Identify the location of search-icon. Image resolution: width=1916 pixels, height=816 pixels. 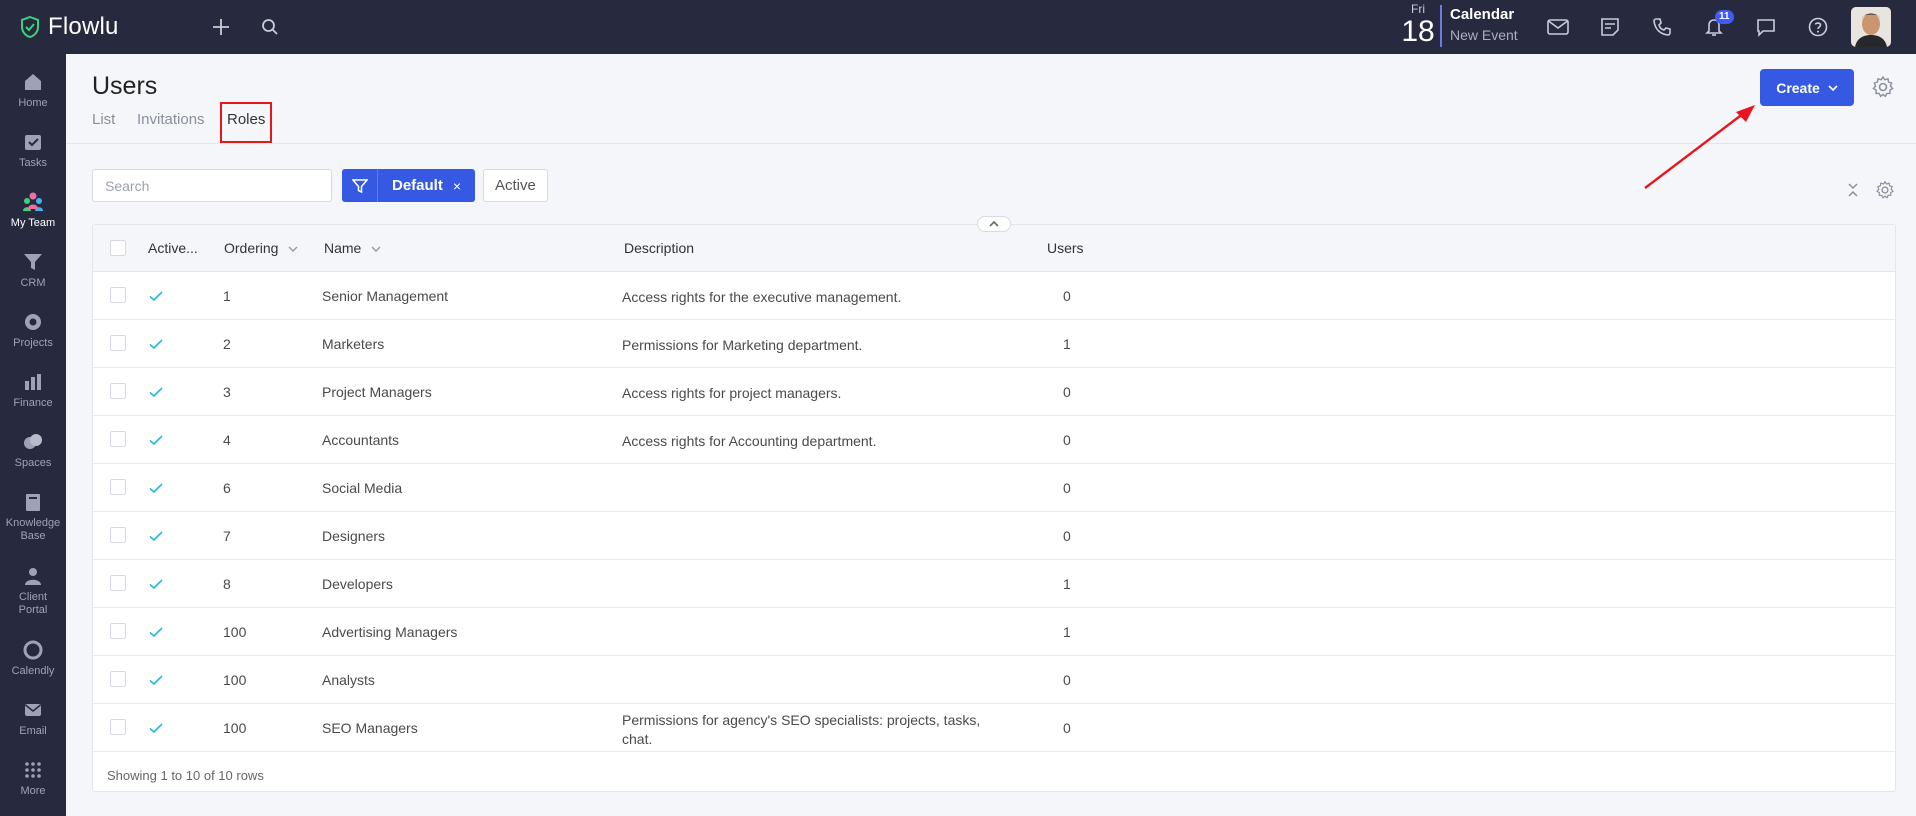
(270, 27).